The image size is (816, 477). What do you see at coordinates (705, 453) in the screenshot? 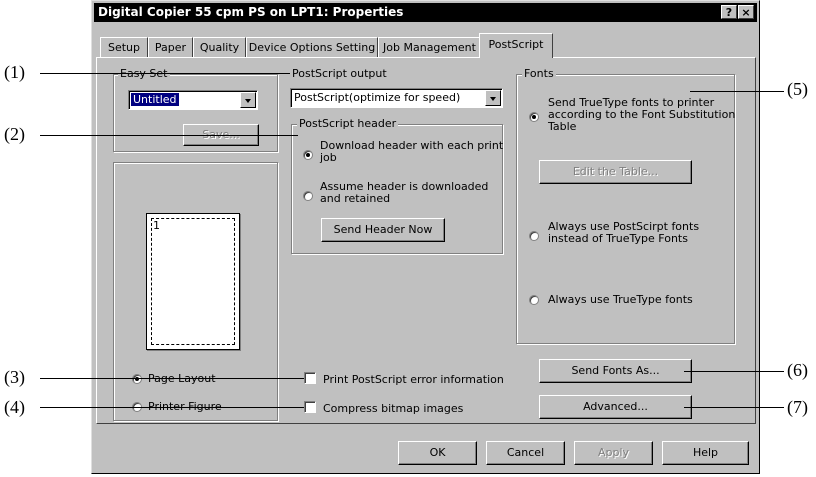
I see `help-button: Help` at bounding box center [705, 453].